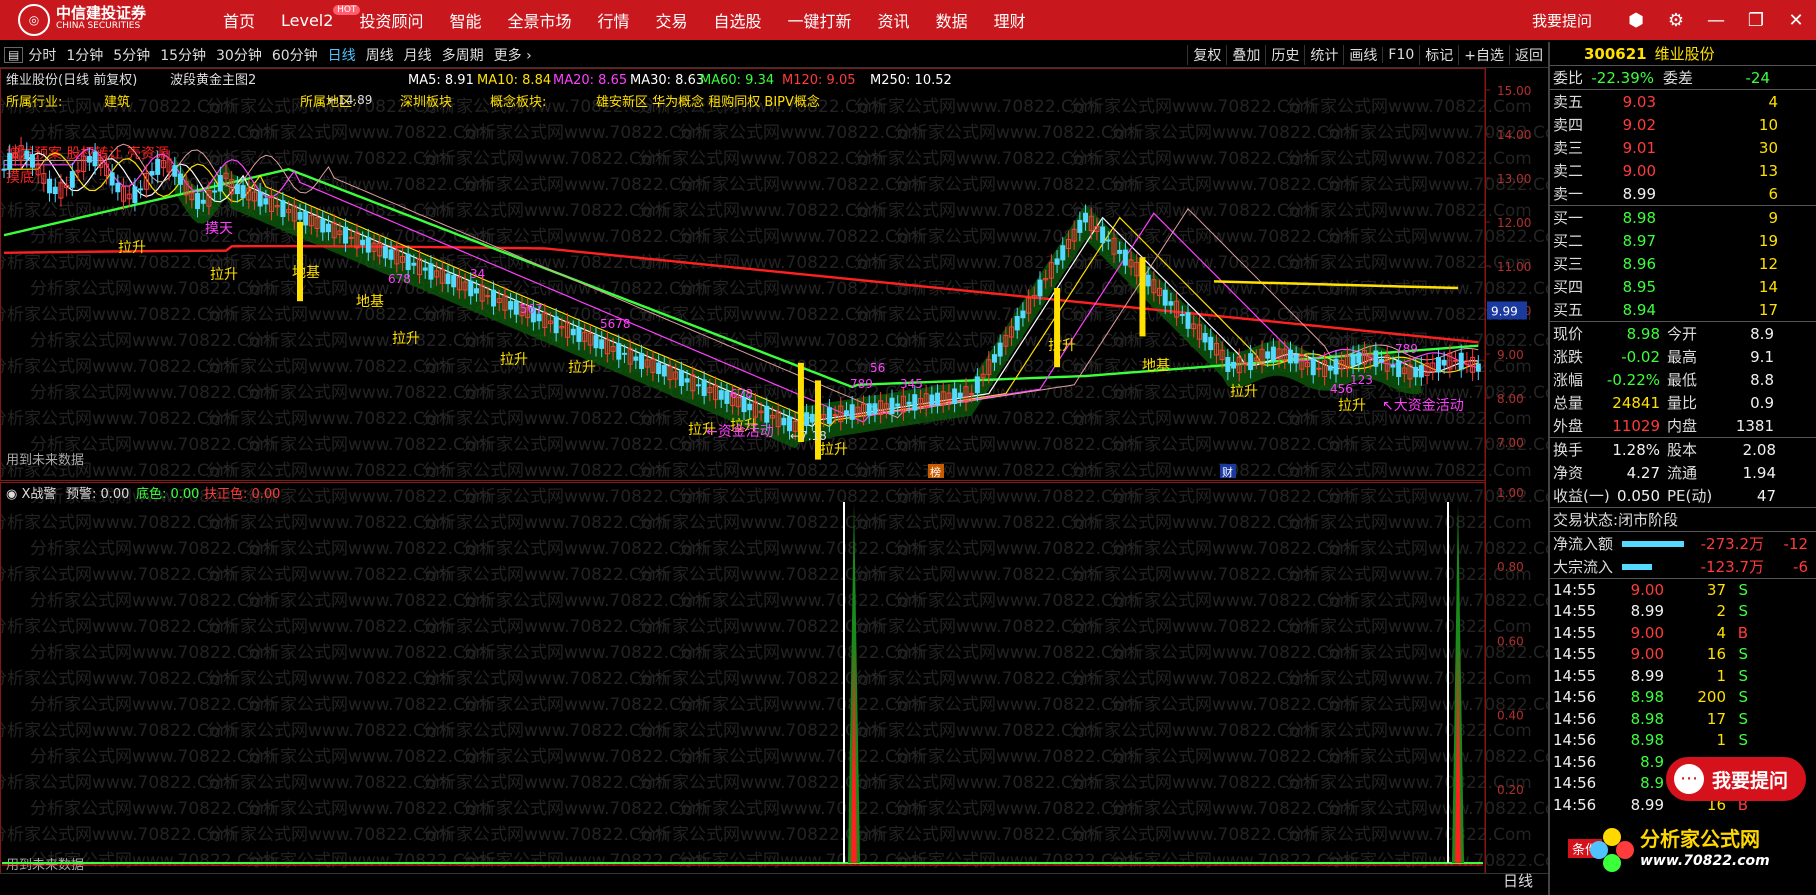  What do you see at coordinates (1683, 286) in the screenshot?
I see `buy-row: 买四 8.95 14` at bounding box center [1683, 286].